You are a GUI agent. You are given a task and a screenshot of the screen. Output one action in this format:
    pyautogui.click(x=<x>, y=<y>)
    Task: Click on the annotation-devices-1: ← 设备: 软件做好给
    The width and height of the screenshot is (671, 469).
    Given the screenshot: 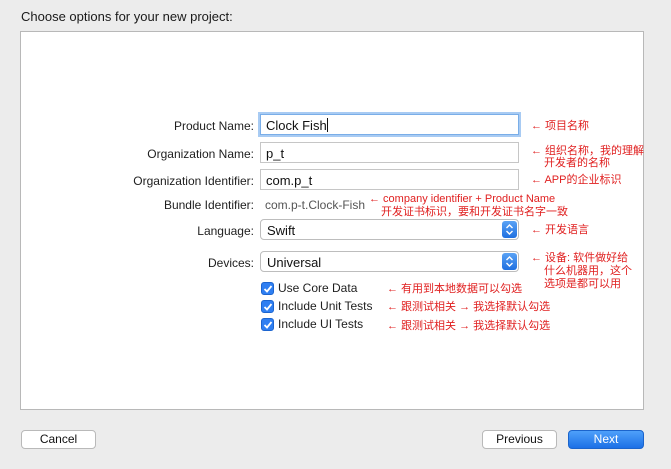 What is the action you would take?
    pyautogui.click(x=580, y=258)
    